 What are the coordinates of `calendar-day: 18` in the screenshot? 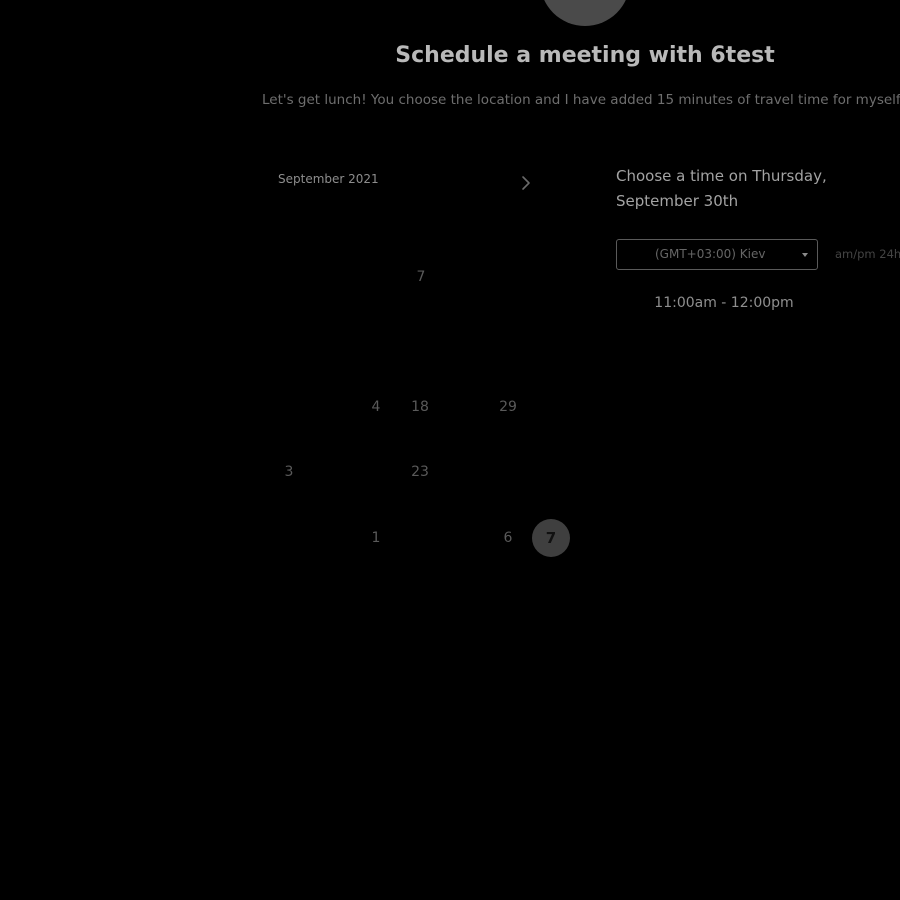 It's located at (420, 407).